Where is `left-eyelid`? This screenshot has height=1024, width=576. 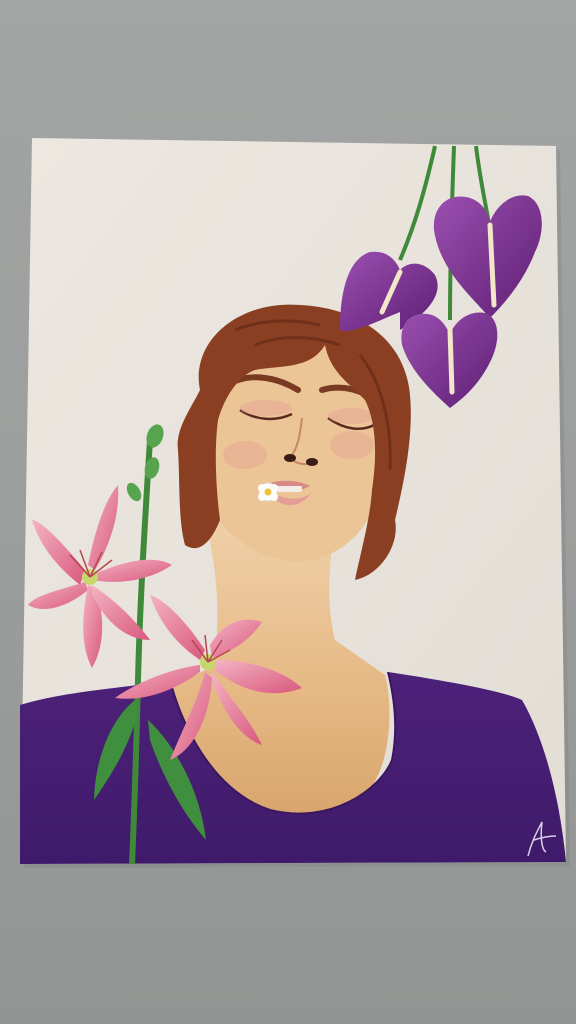
left-eyelid is located at coordinates (266, 408).